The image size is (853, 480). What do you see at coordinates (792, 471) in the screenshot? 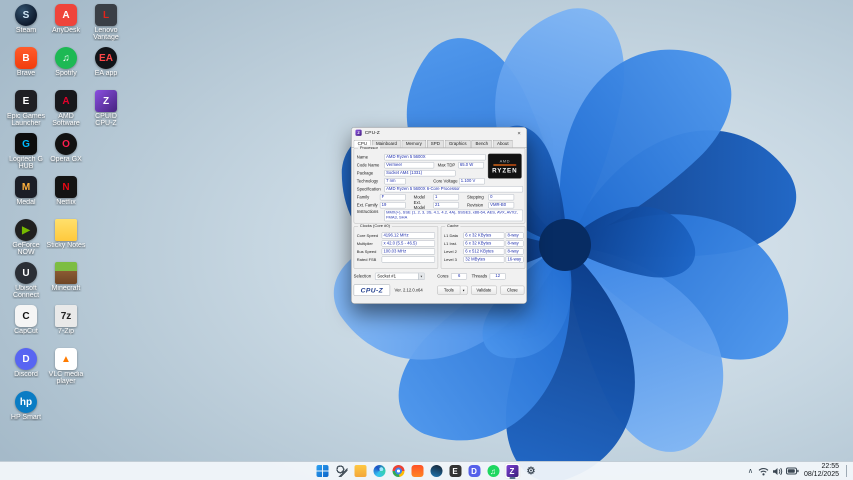
I see `battery-icon` at bounding box center [792, 471].